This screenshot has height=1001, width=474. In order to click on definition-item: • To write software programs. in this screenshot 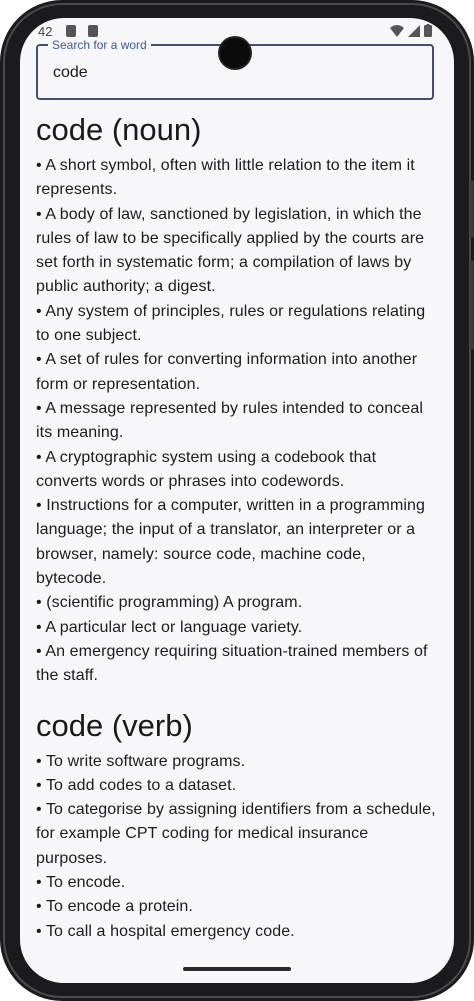, I will do `click(141, 761)`.